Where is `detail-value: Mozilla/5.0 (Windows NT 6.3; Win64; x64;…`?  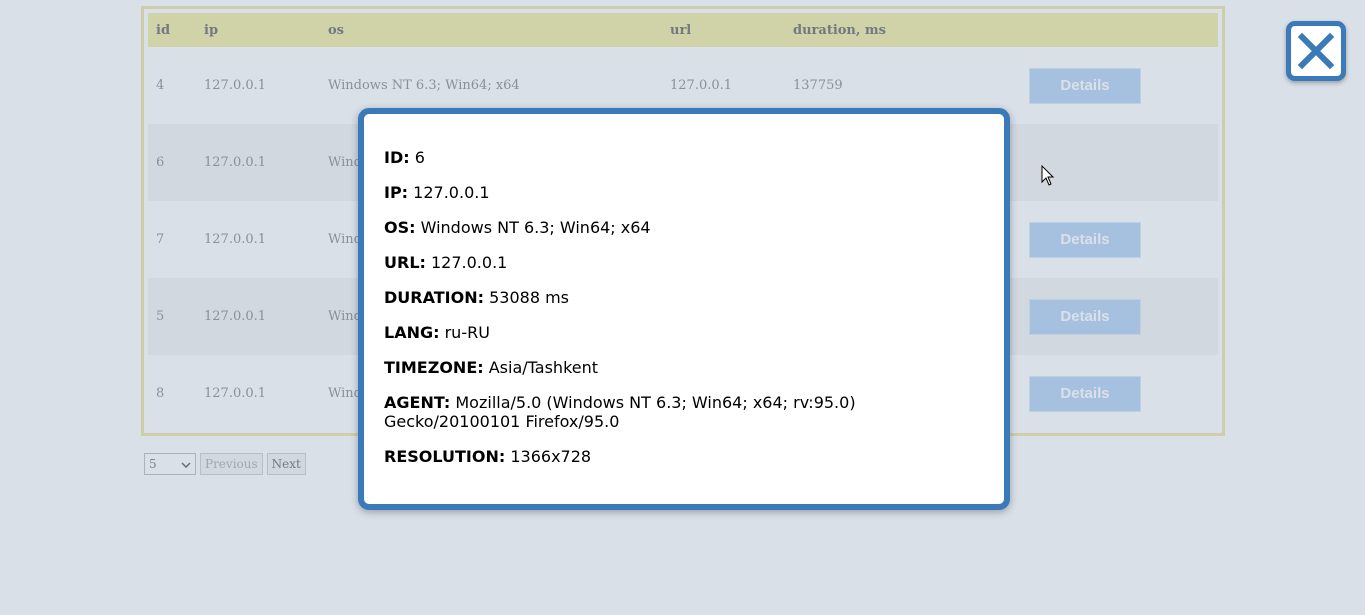 detail-value: Mozilla/5.0 (Windows NT 6.3; Win64; x64;… is located at coordinates (620, 412).